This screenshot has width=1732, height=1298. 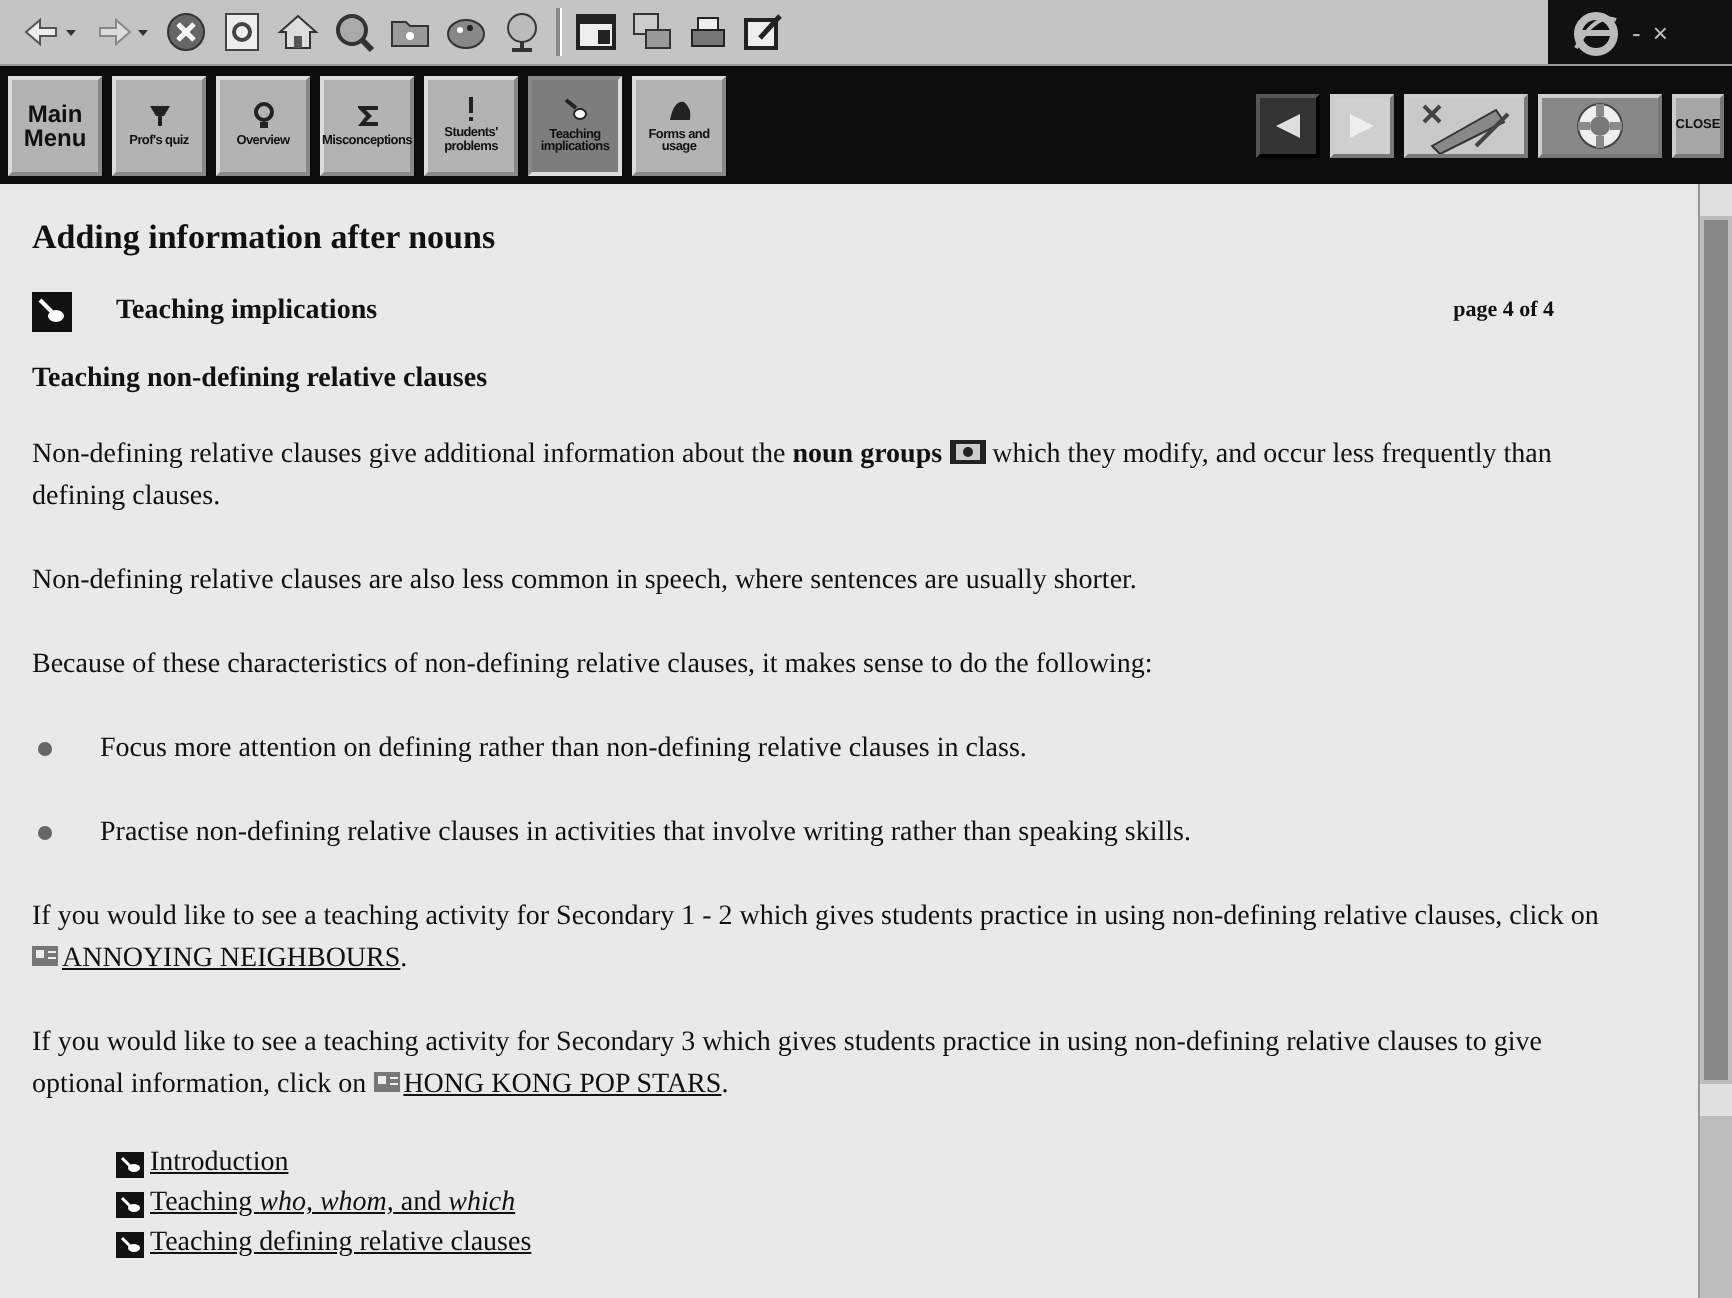 I want to click on activity-link: HONG KONG POP STARS, so click(x=562, y=1085).